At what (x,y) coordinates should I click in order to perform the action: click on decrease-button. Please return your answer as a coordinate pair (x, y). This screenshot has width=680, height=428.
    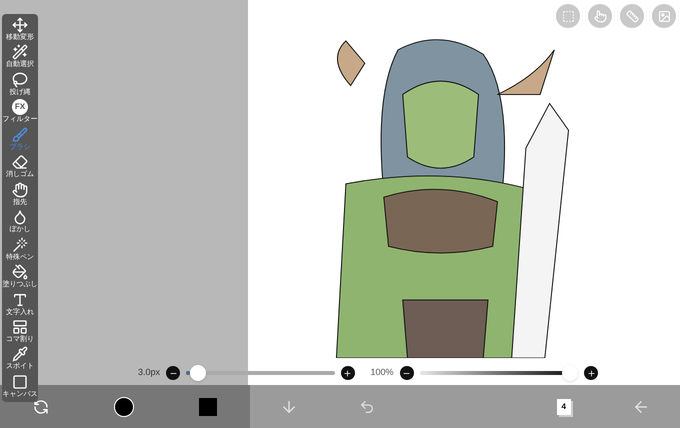
    Looking at the image, I should click on (173, 373).